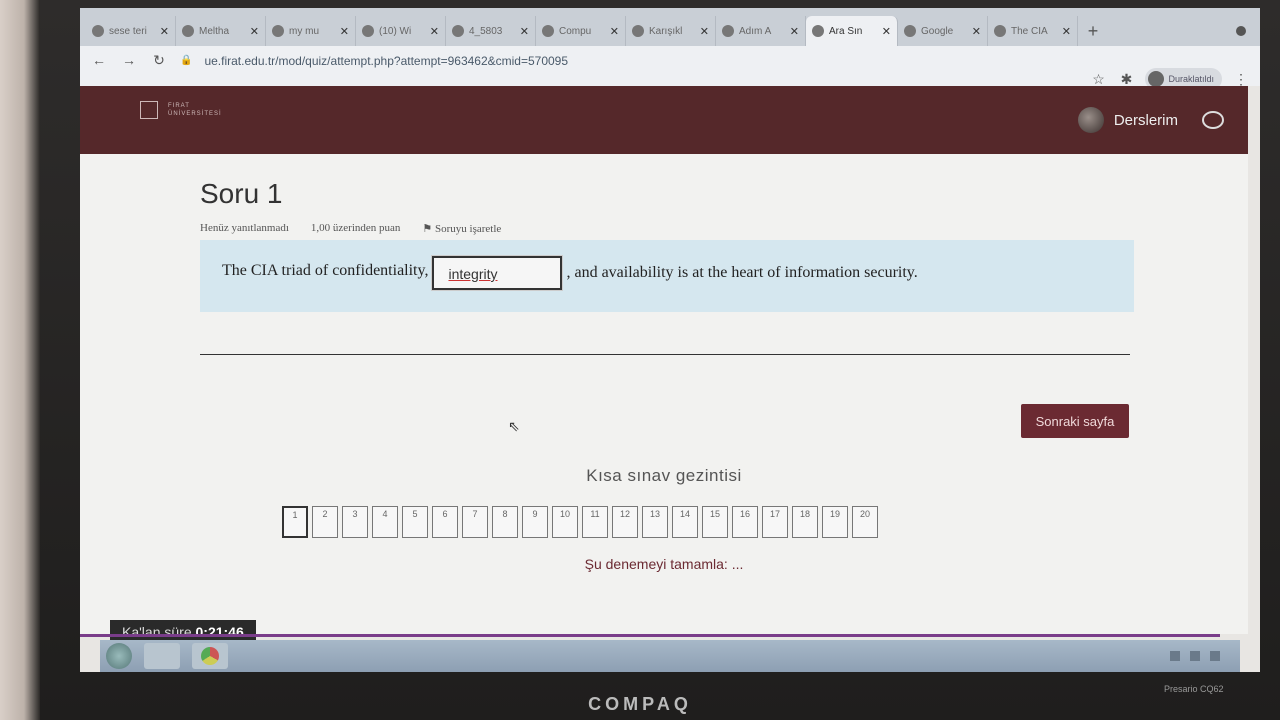  I want to click on network-icon, so click(1175, 656).